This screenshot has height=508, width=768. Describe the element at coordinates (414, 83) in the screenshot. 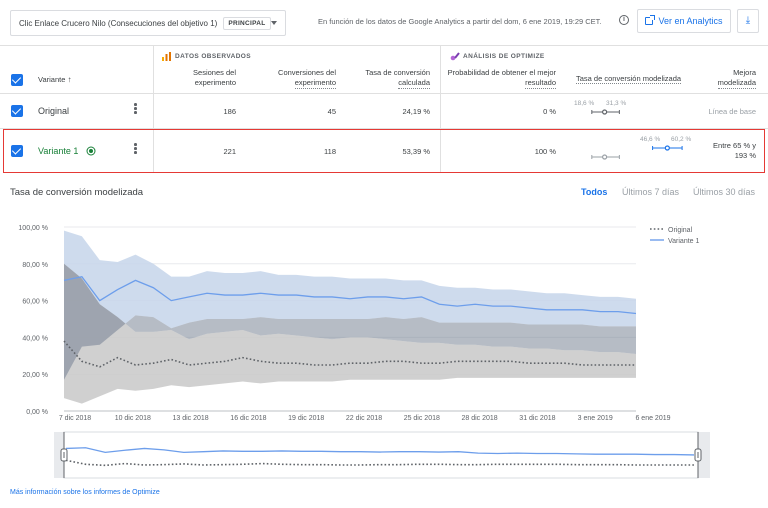

I see `header-line: calculada` at that location.